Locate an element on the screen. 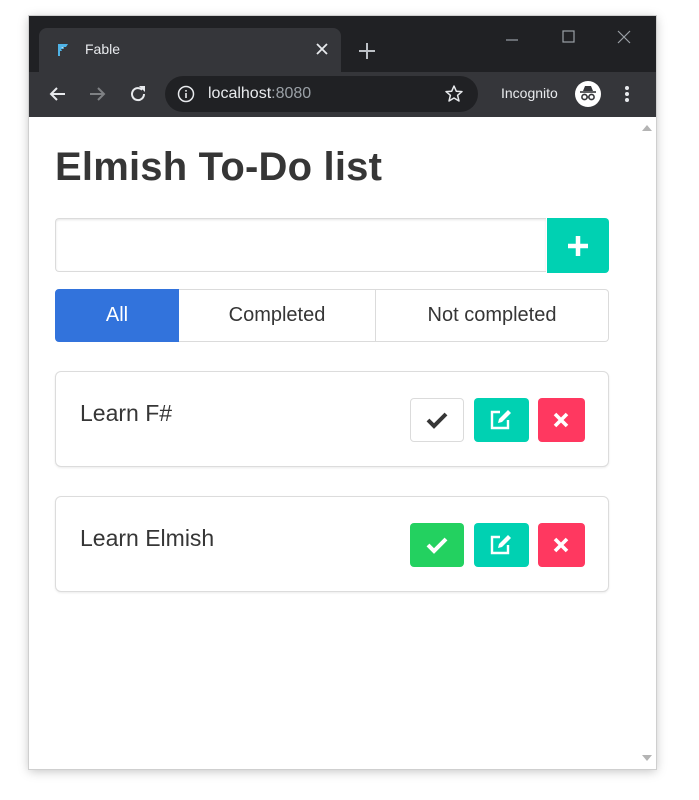  scroll-up-arrow-icon is located at coordinates (647, 128).